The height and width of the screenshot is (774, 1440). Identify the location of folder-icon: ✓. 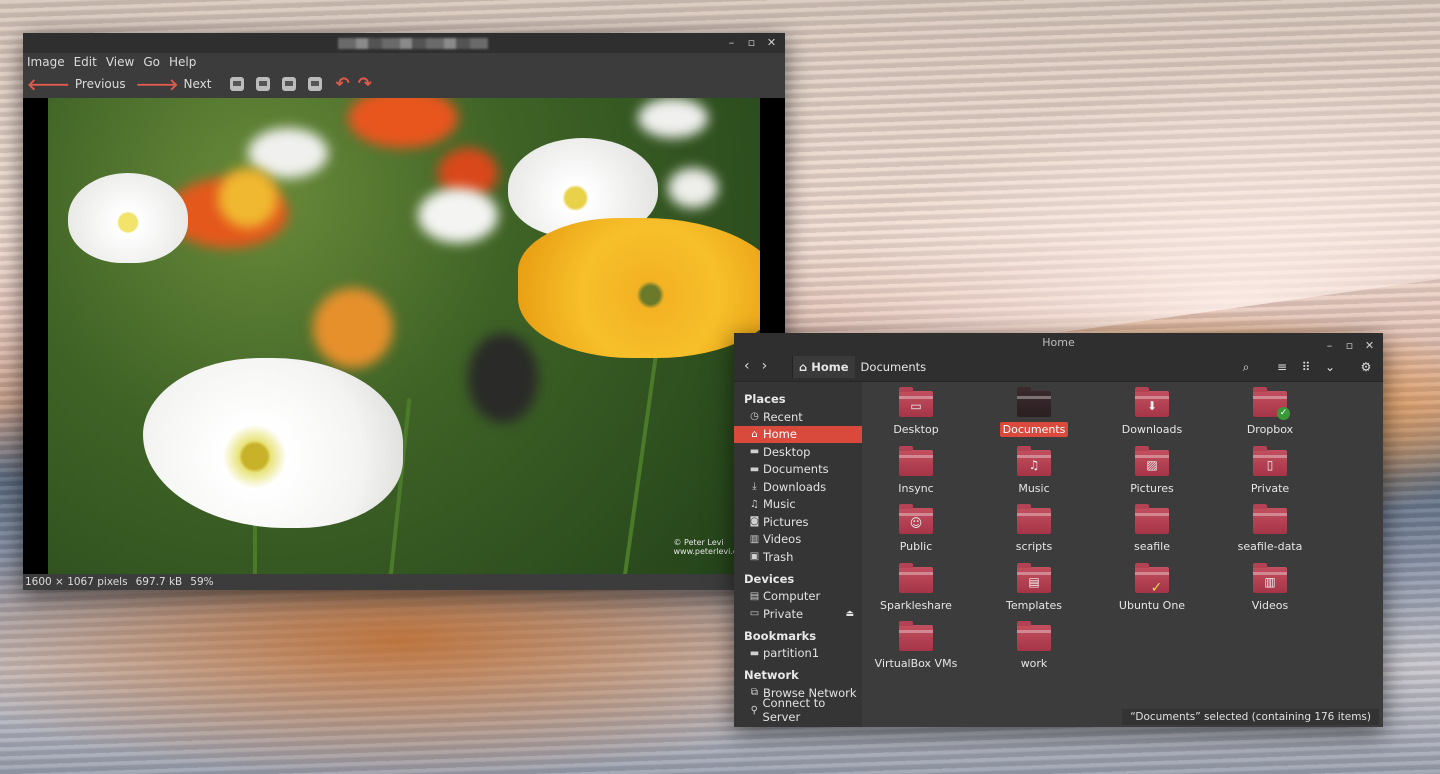
(1271, 403).